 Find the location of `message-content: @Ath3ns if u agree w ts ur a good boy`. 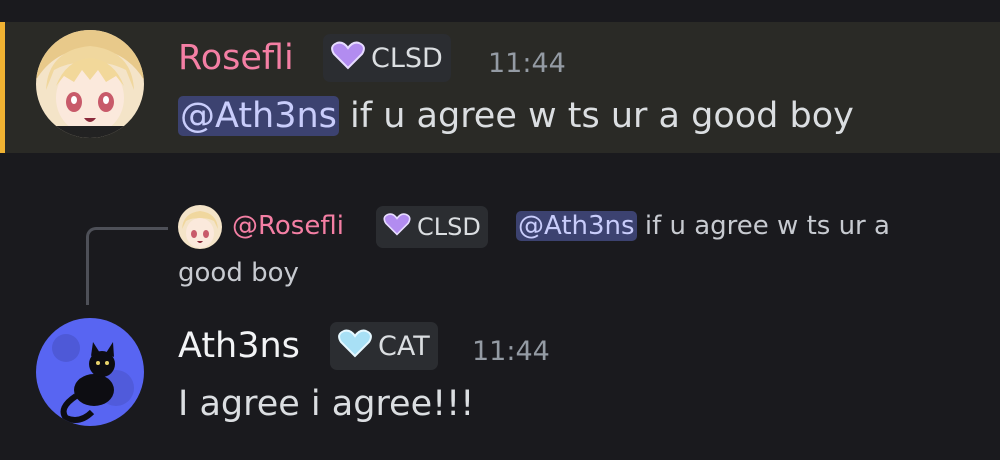

message-content: @Ath3ns if u agree w ts ur a good boy is located at coordinates (516, 116).